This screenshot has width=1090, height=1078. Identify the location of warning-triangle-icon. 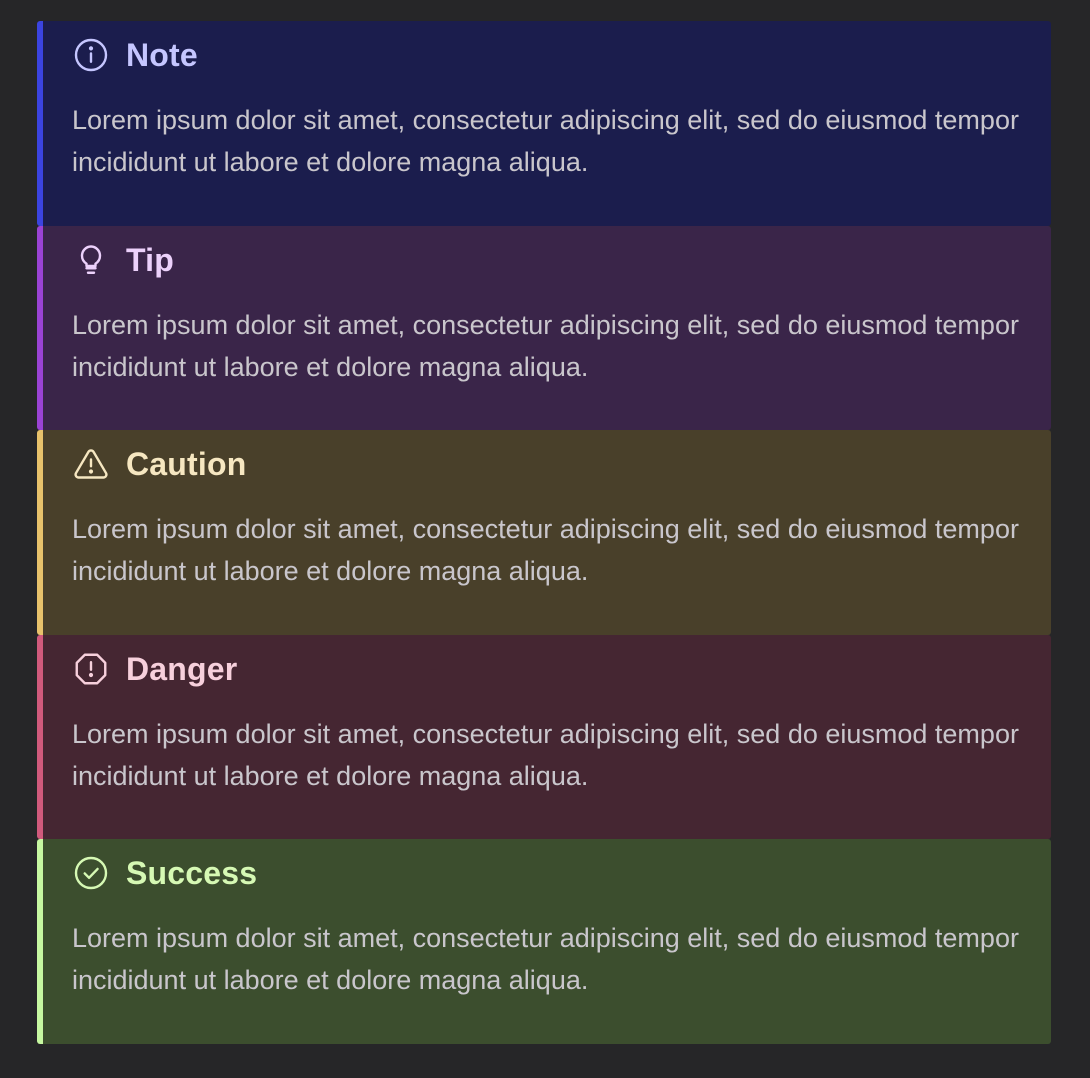
(93, 464).